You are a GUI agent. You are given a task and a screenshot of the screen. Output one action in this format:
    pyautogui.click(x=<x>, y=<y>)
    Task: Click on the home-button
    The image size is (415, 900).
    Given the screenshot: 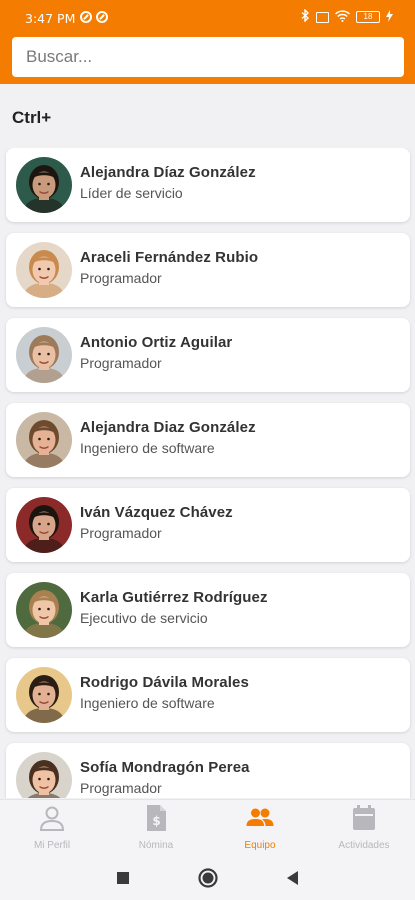 What is the action you would take?
    pyautogui.click(x=208, y=878)
    